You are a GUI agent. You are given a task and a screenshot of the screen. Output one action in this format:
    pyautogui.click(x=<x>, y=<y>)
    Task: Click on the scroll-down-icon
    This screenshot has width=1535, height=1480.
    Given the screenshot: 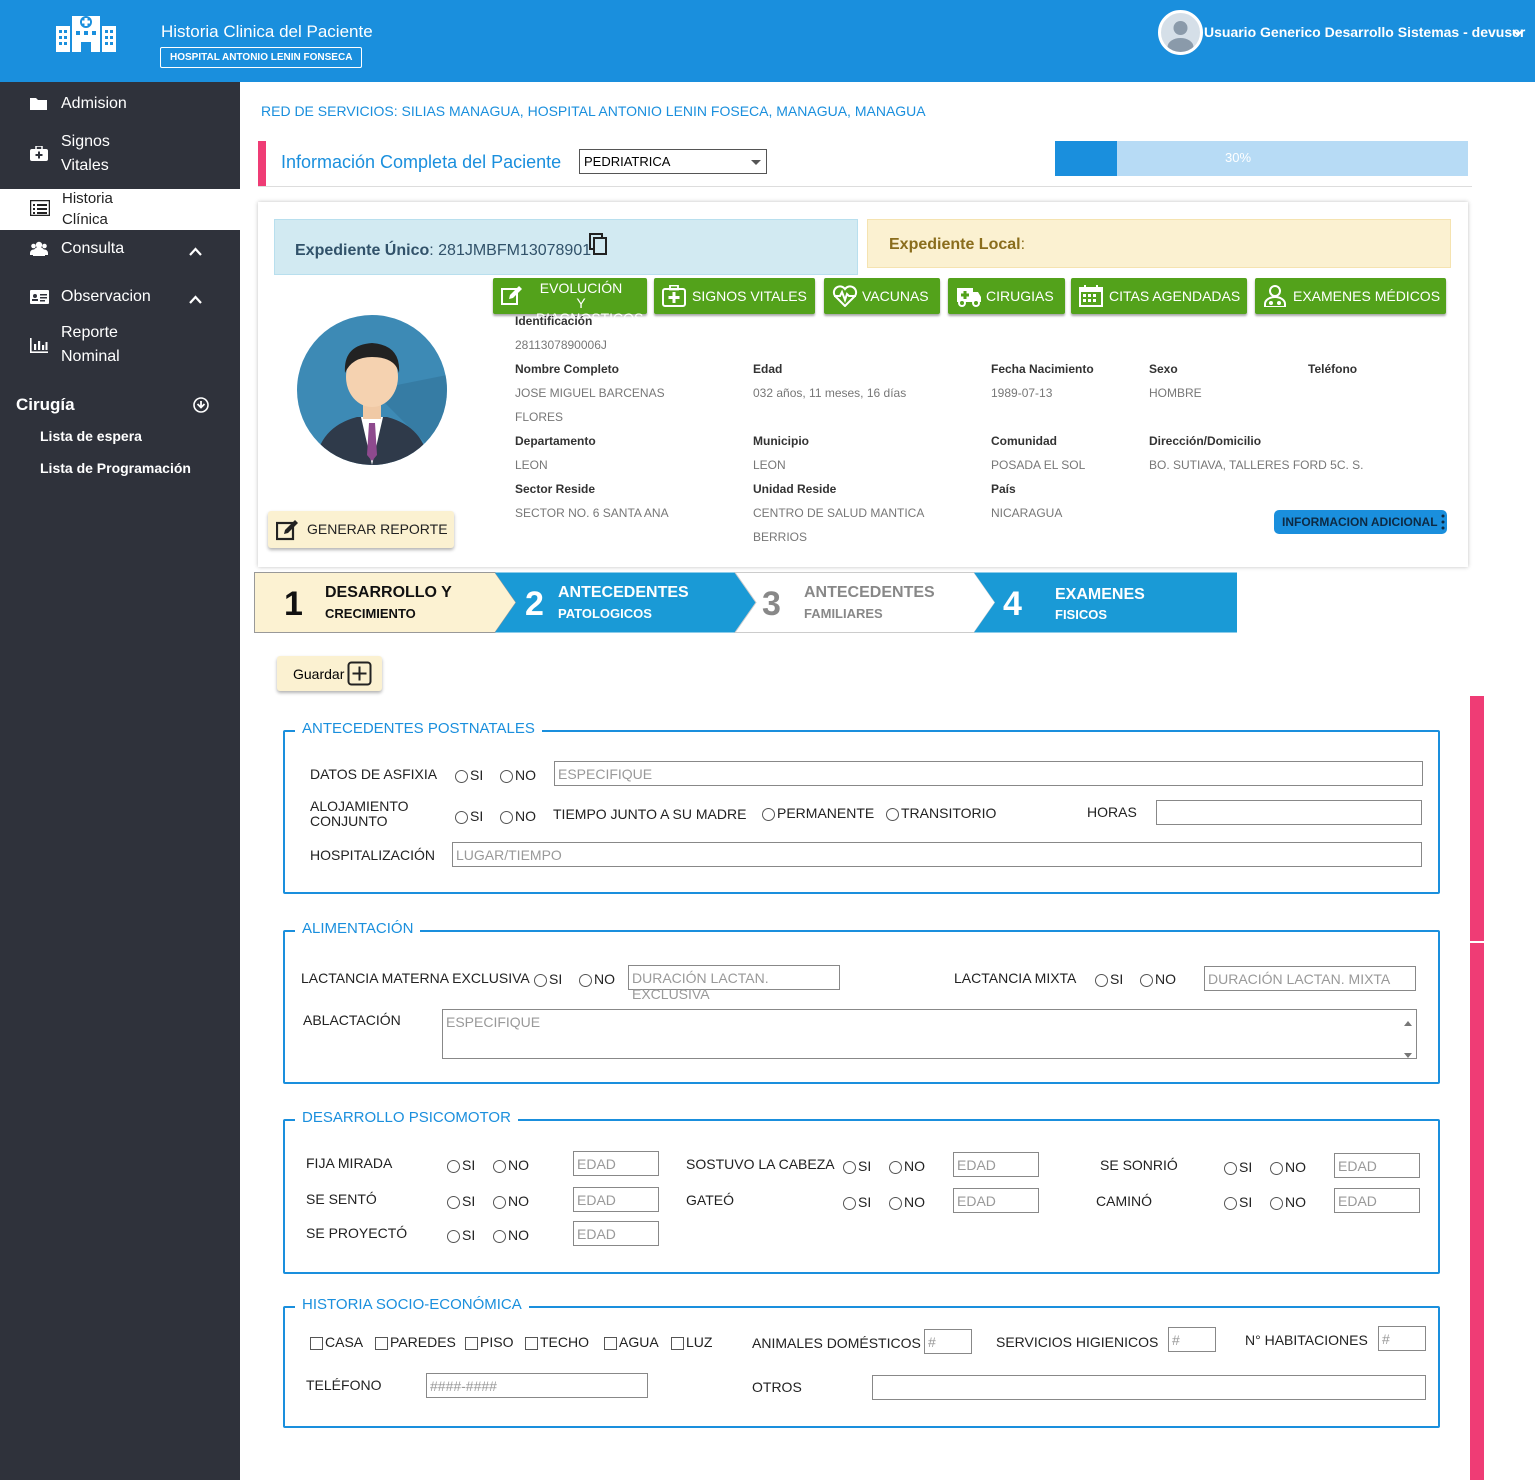 What is the action you would take?
    pyautogui.click(x=1408, y=1055)
    